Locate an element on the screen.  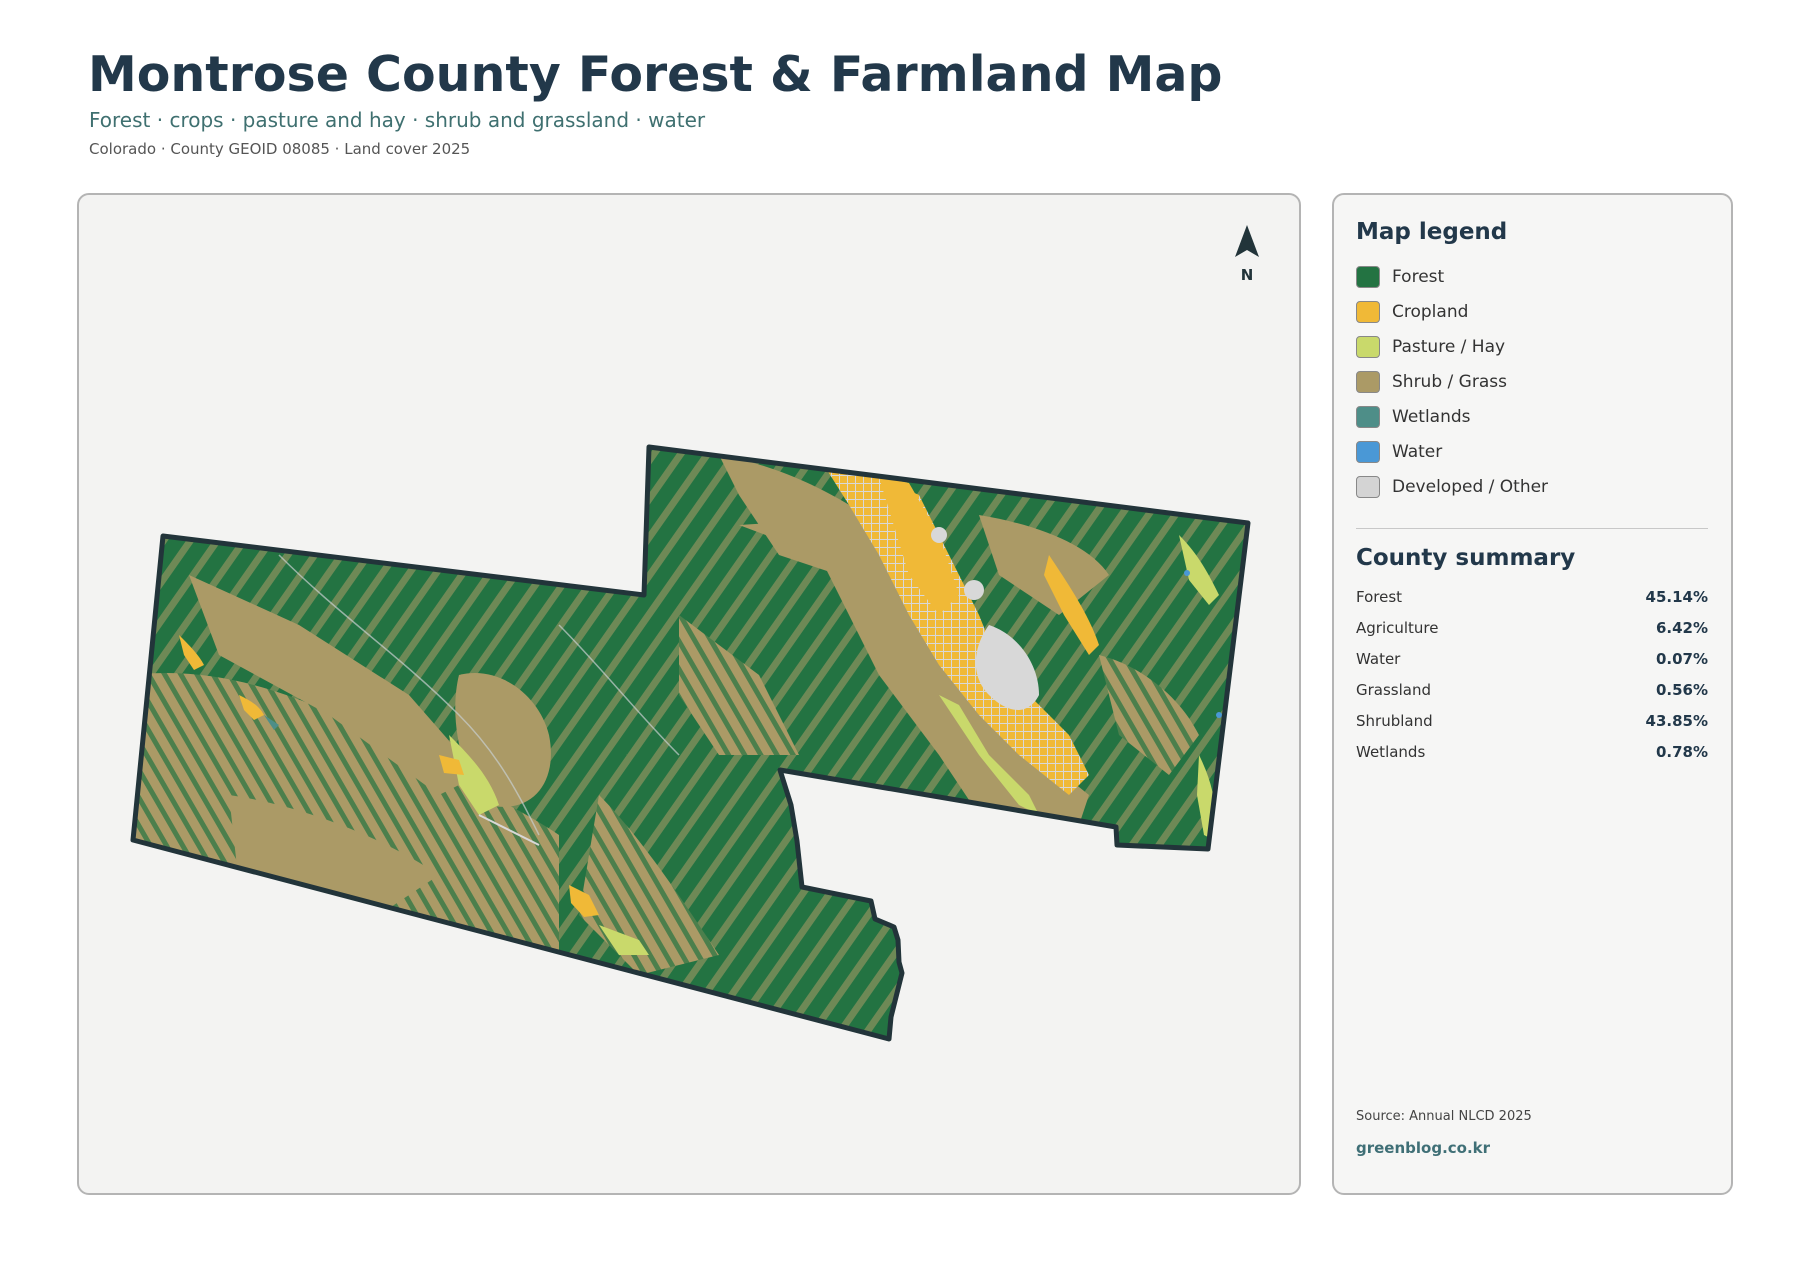
legend-item-shrub: Shrub / Grass is located at coordinates (1431, 382).